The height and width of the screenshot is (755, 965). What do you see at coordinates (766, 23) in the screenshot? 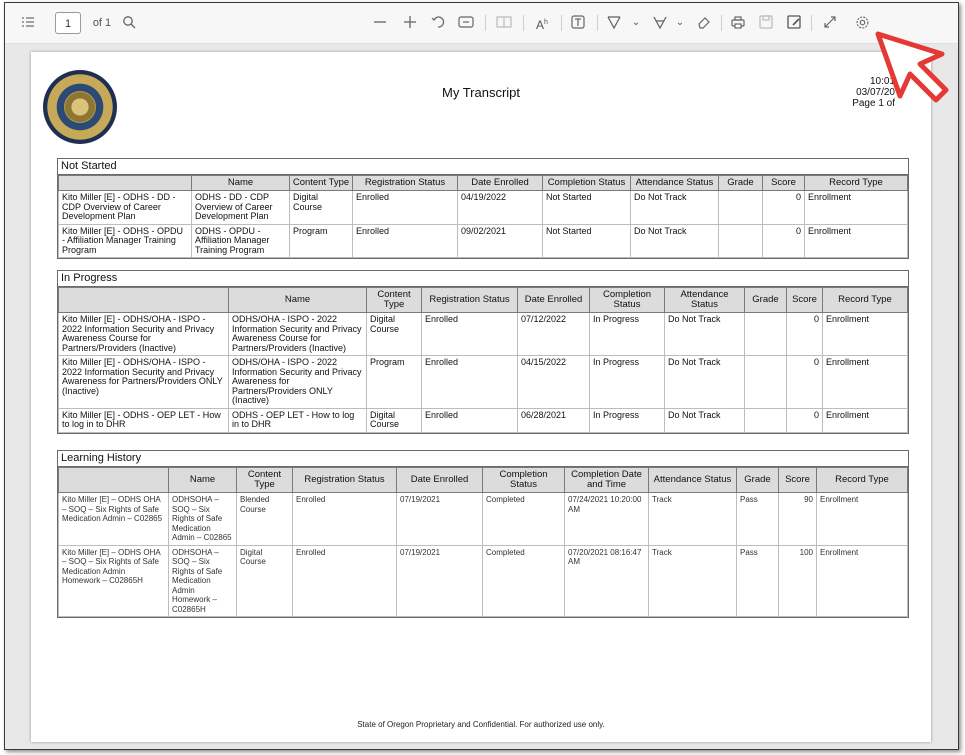
I see `save-icon` at bounding box center [766, 23].